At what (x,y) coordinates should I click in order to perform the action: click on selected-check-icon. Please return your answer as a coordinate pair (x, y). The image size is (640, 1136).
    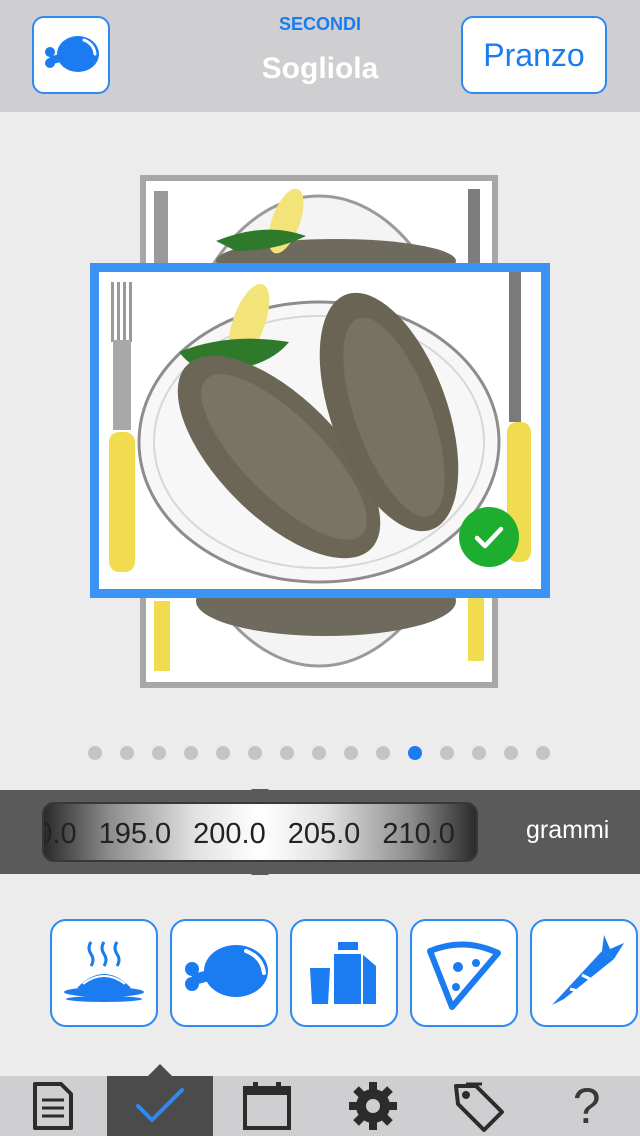
    Looking at the image, I should click on (489, 537).